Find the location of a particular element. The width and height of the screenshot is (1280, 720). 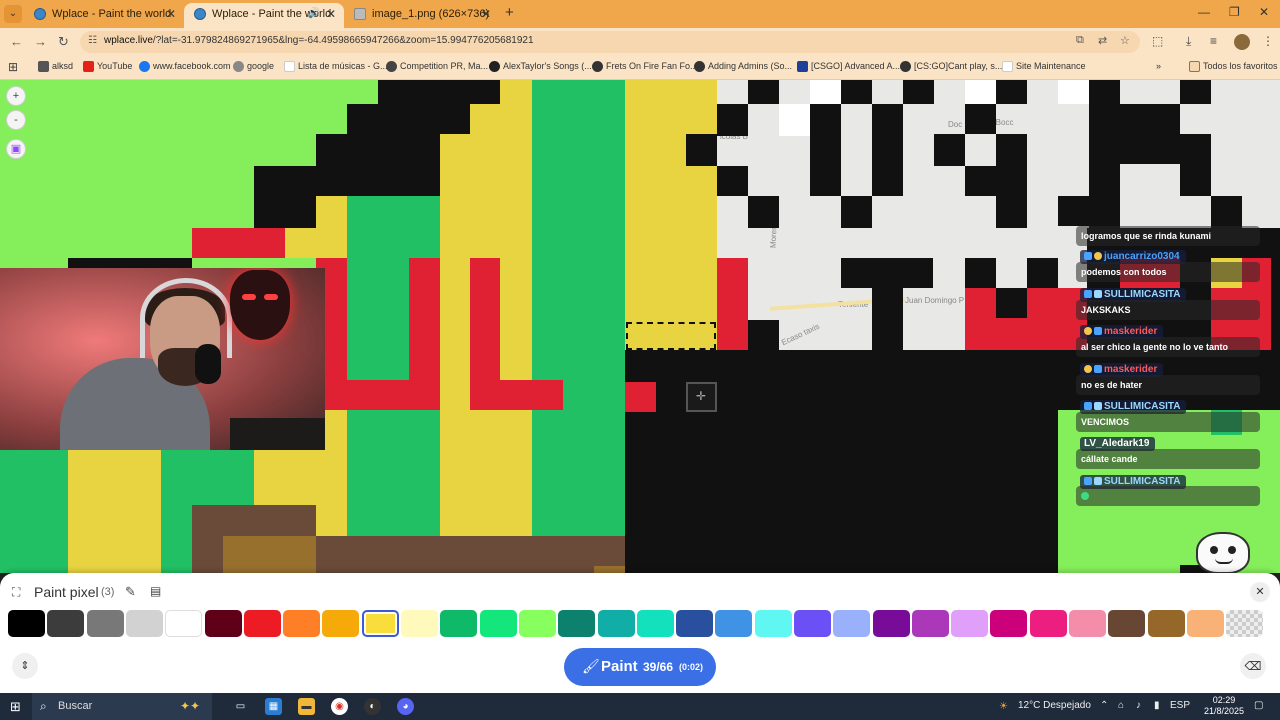

all-bookmarks: Todos los favoritos is located at coordinates (1233, 66).